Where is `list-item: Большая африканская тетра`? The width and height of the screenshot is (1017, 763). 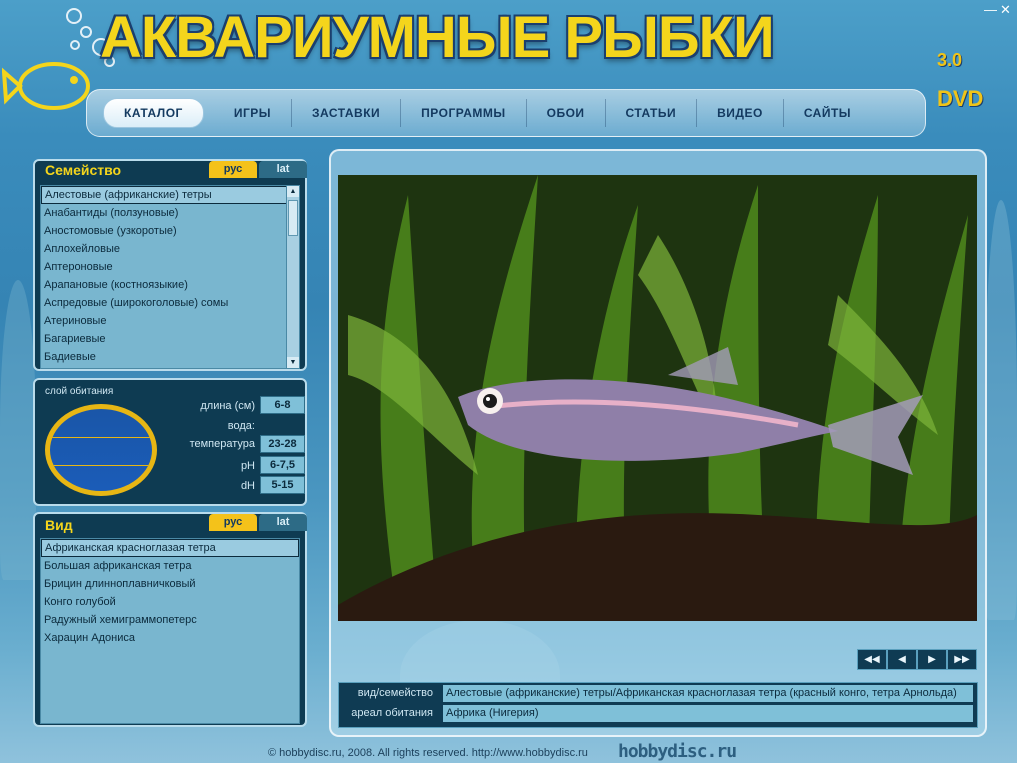 list-item: Большая африканская тетра is located at coordinates (170, 566).